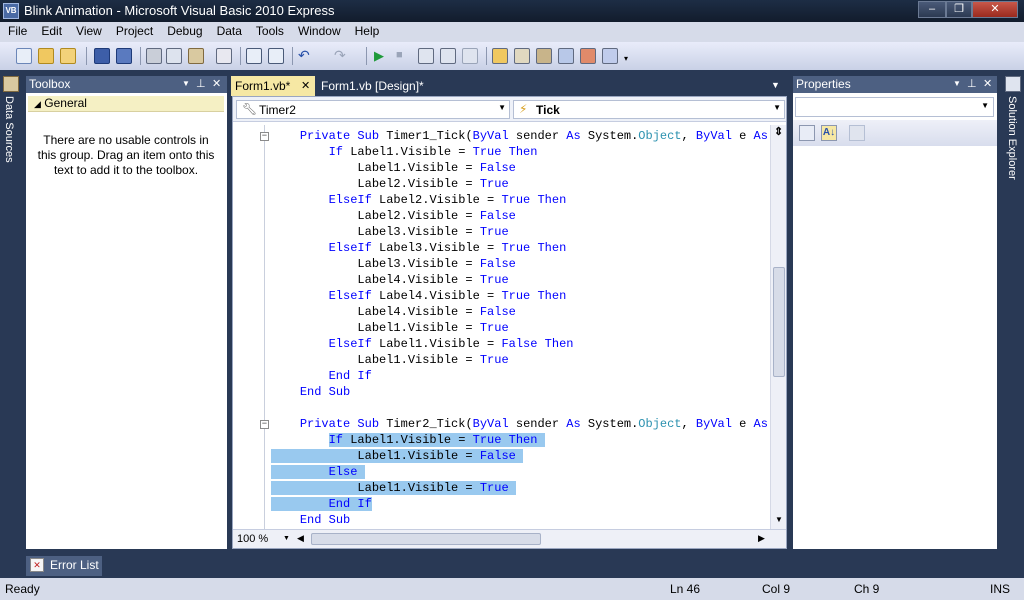 This screenshot has height=600, width=1024. Describe the element at coordinates (273, 86) in the screenshot. I see `tab-form1-vb: Form1.vb* ✕` at that location.